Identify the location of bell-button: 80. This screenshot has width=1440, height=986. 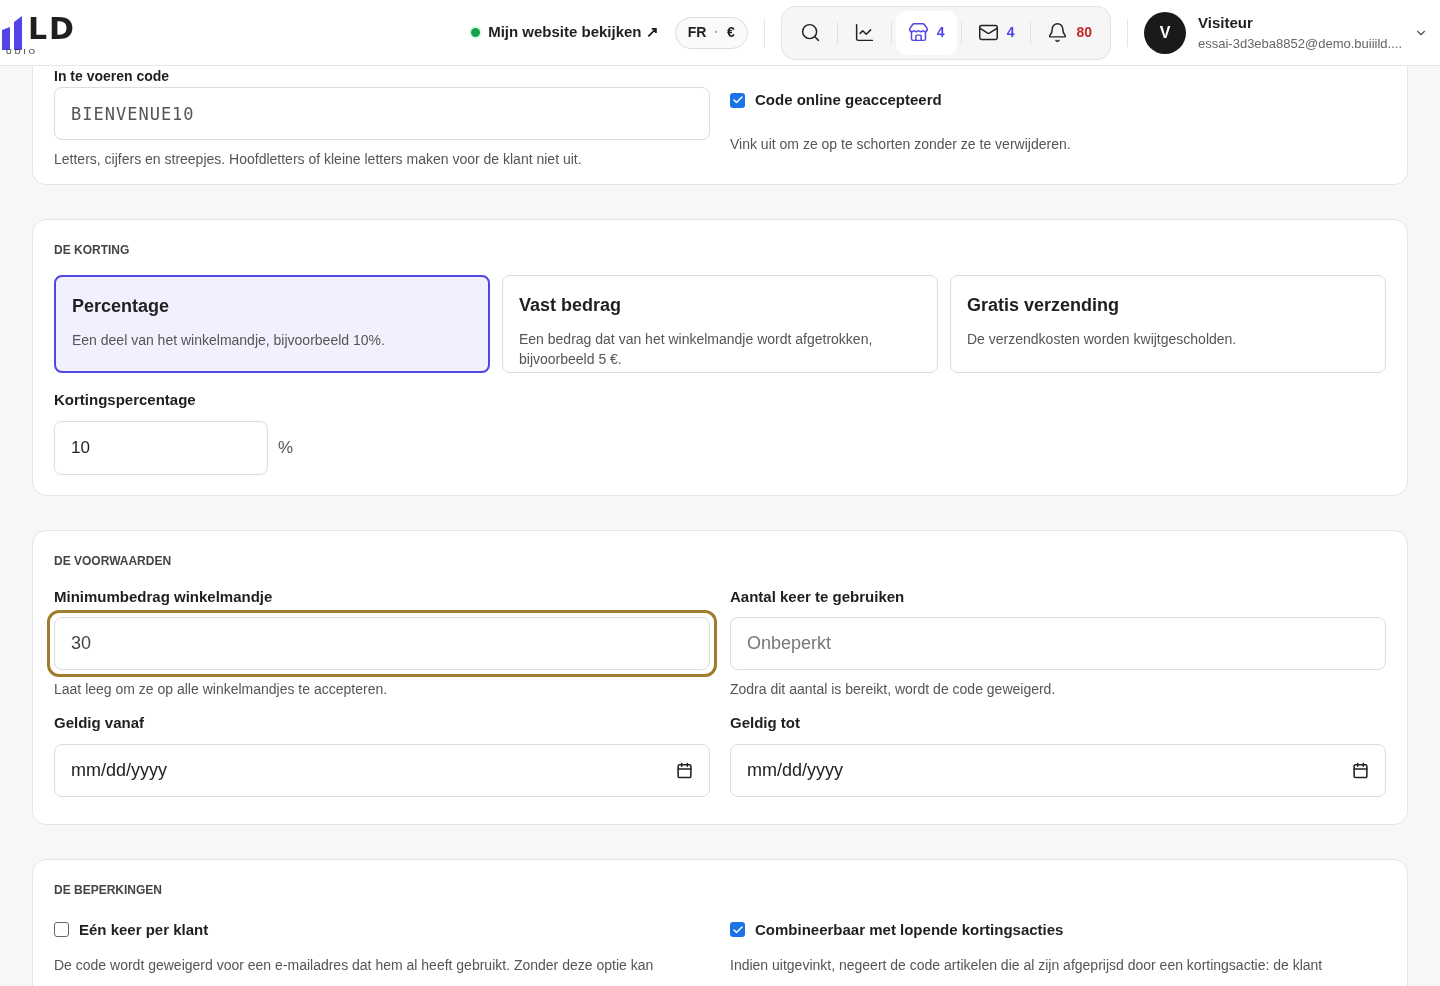
(1069, 32).